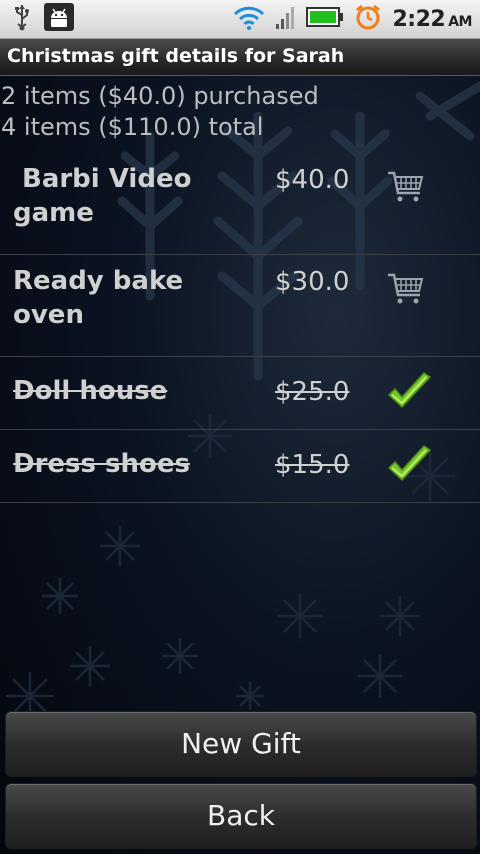 This screenshot has width=480, height=854. I want to click on clock-time: 2:22, so click(419, 19).